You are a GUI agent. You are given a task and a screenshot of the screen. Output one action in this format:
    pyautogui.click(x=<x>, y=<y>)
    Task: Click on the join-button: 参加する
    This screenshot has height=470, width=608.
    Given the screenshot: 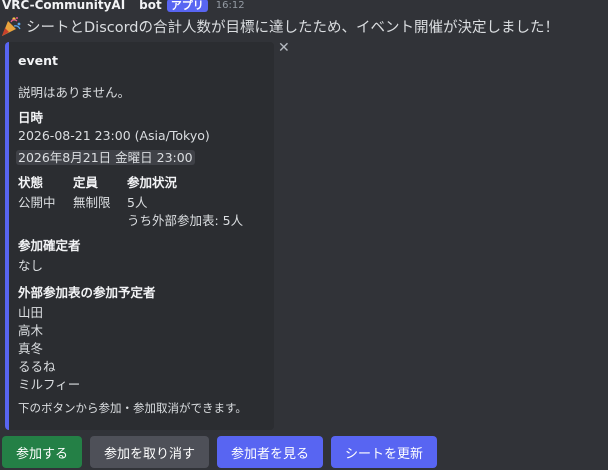 What is the action you would take?
    pyautogui.click(x=42, y=452)
    